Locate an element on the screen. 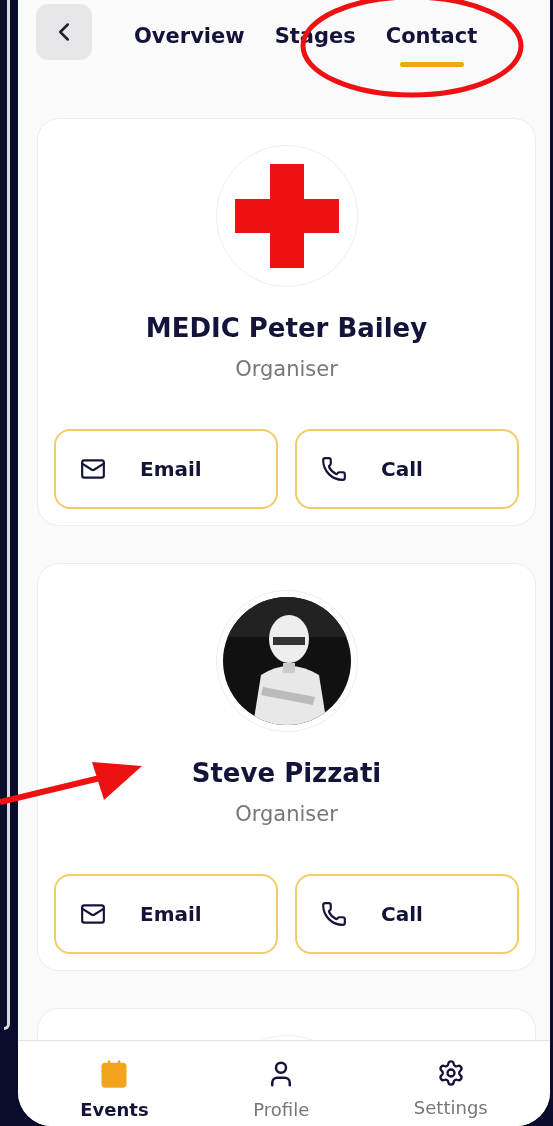  nav-item: Settings is located at coordinates (450, 1083).